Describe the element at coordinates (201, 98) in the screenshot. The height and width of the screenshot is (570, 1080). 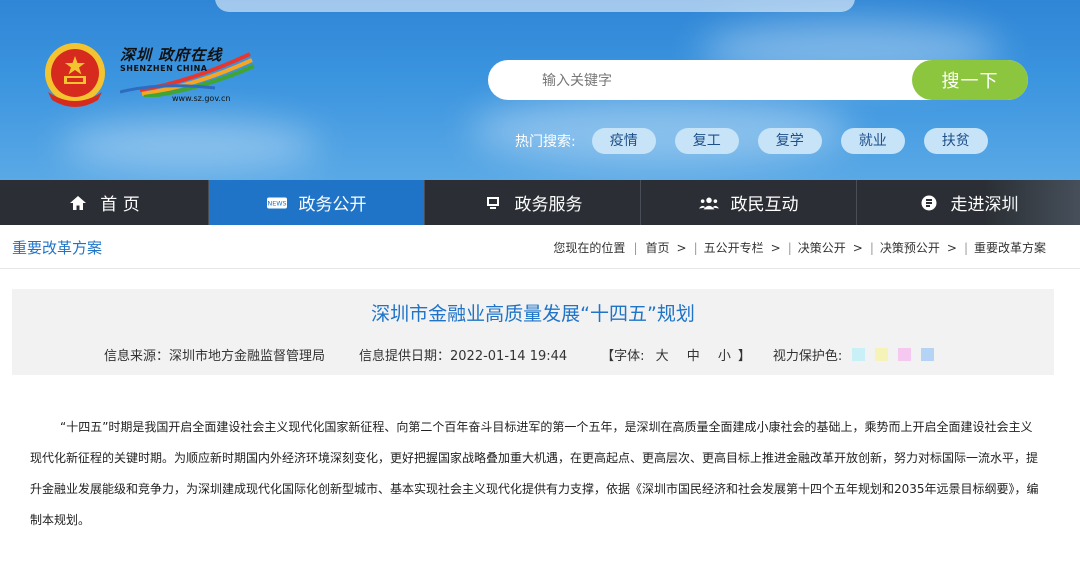
I see `logo-url: www.sz.gov.cn` at that location.